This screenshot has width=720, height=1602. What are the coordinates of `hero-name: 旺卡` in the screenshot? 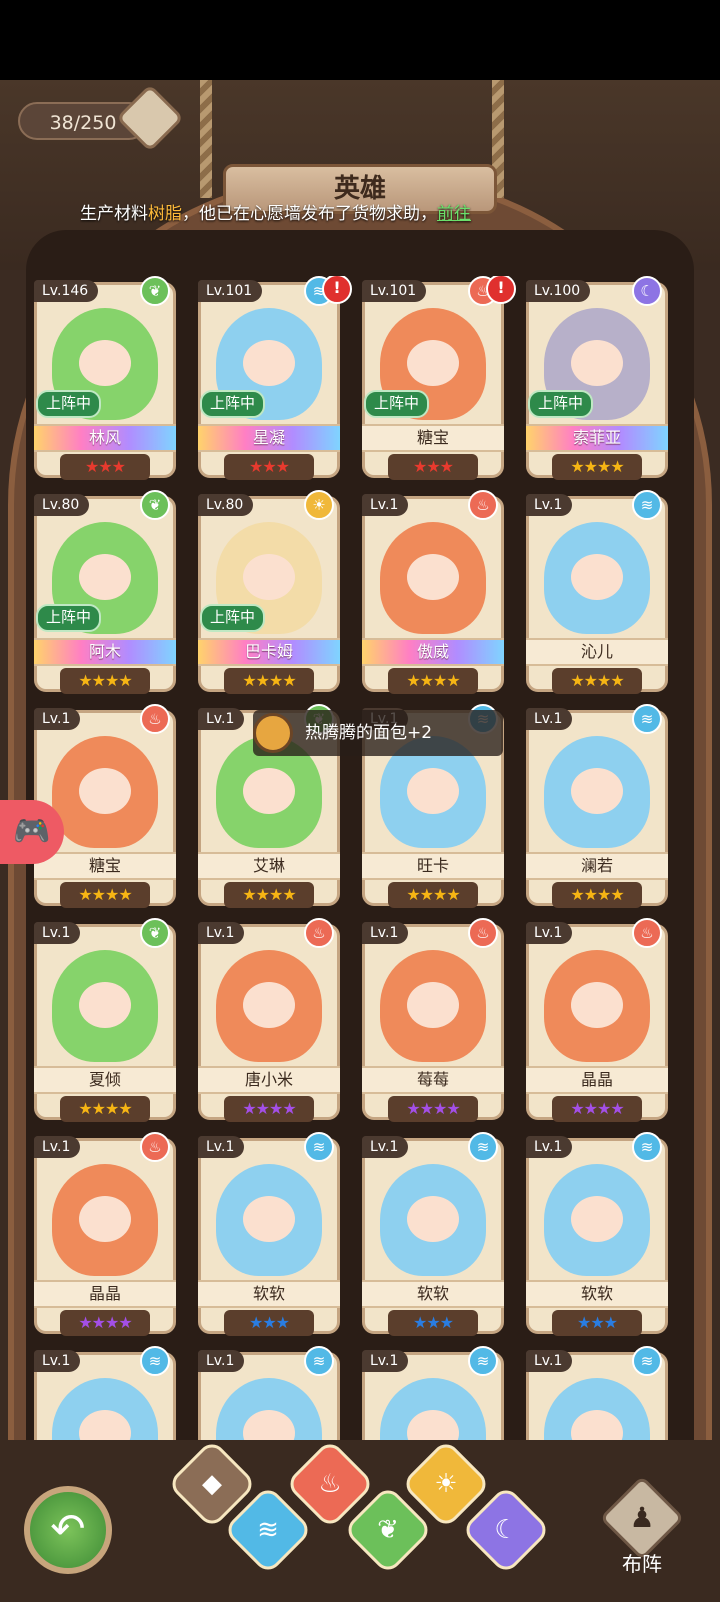 It's located at (433, 866).